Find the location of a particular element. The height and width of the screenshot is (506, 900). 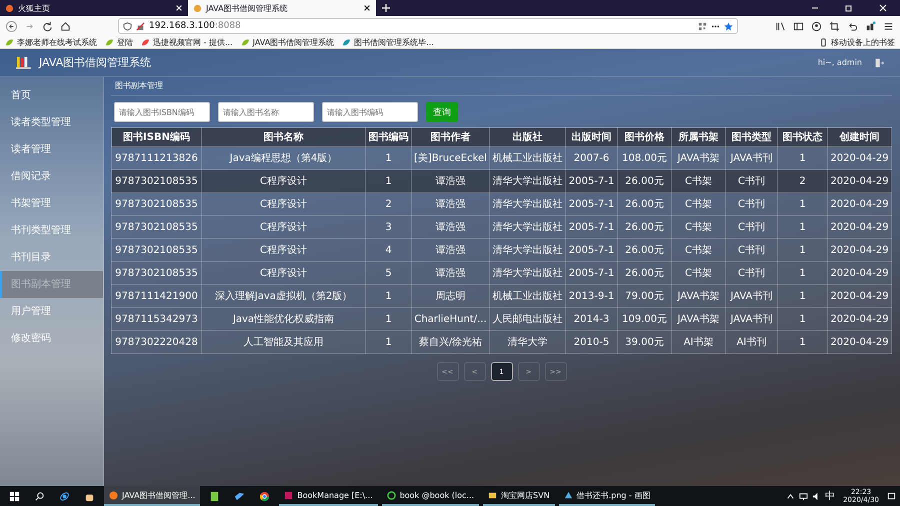

table-cell: 蔡自兴/徐光祐 is located at coordinates (451, 342).